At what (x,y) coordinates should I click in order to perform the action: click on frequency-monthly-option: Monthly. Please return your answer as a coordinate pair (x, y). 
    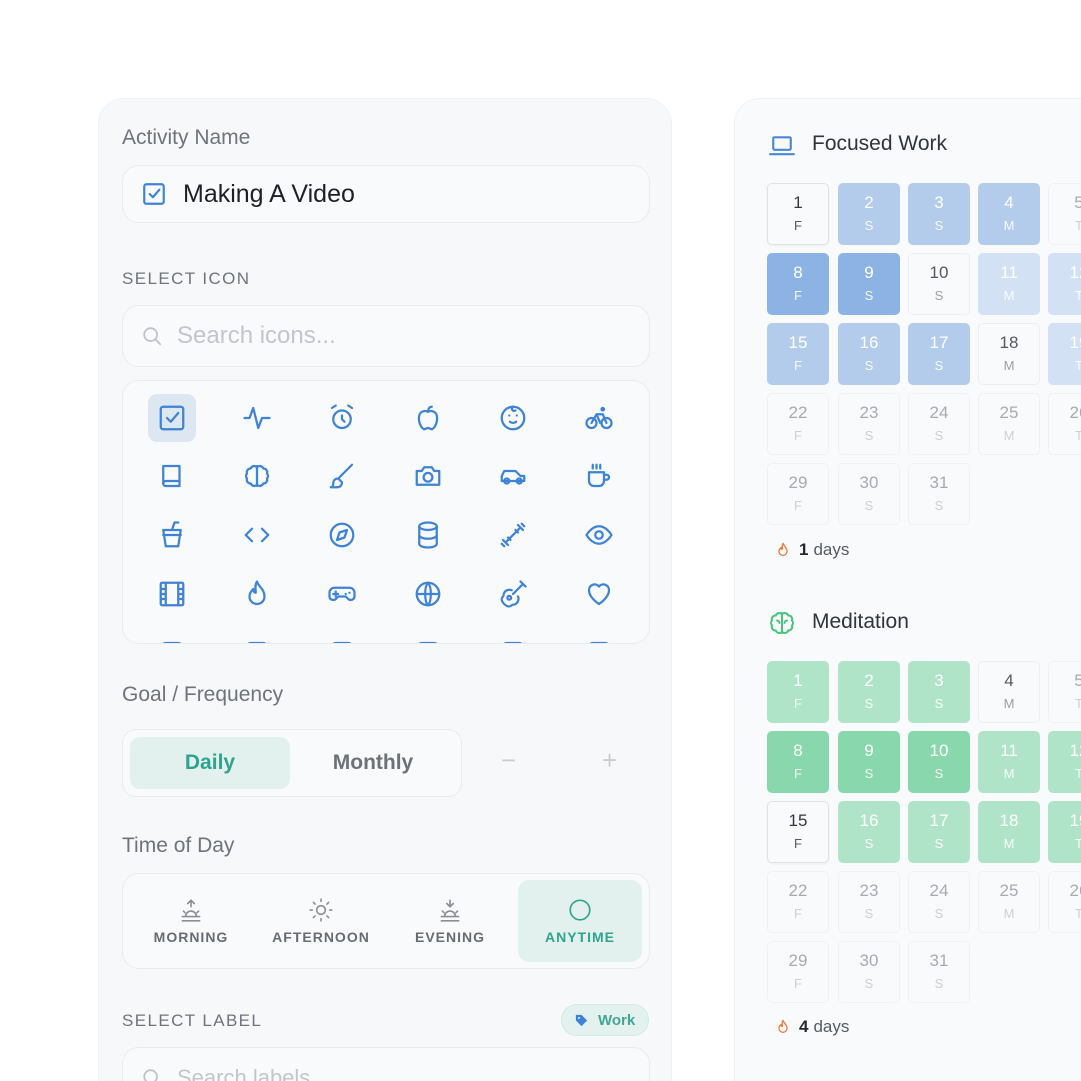
    Looking at the image, I should click on (373, 763).